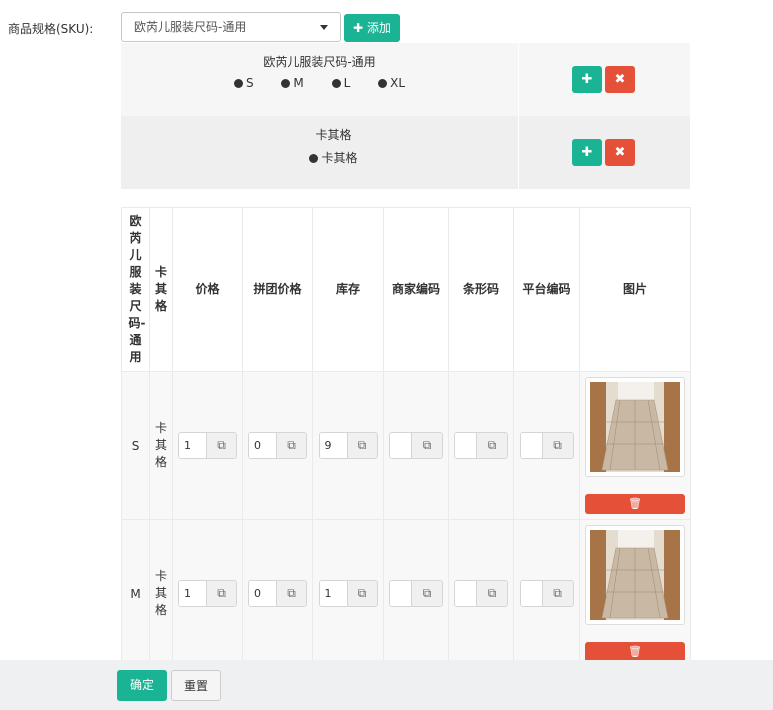  I want to click on column-header-platform-code: 平台编码, so click(546, 289).